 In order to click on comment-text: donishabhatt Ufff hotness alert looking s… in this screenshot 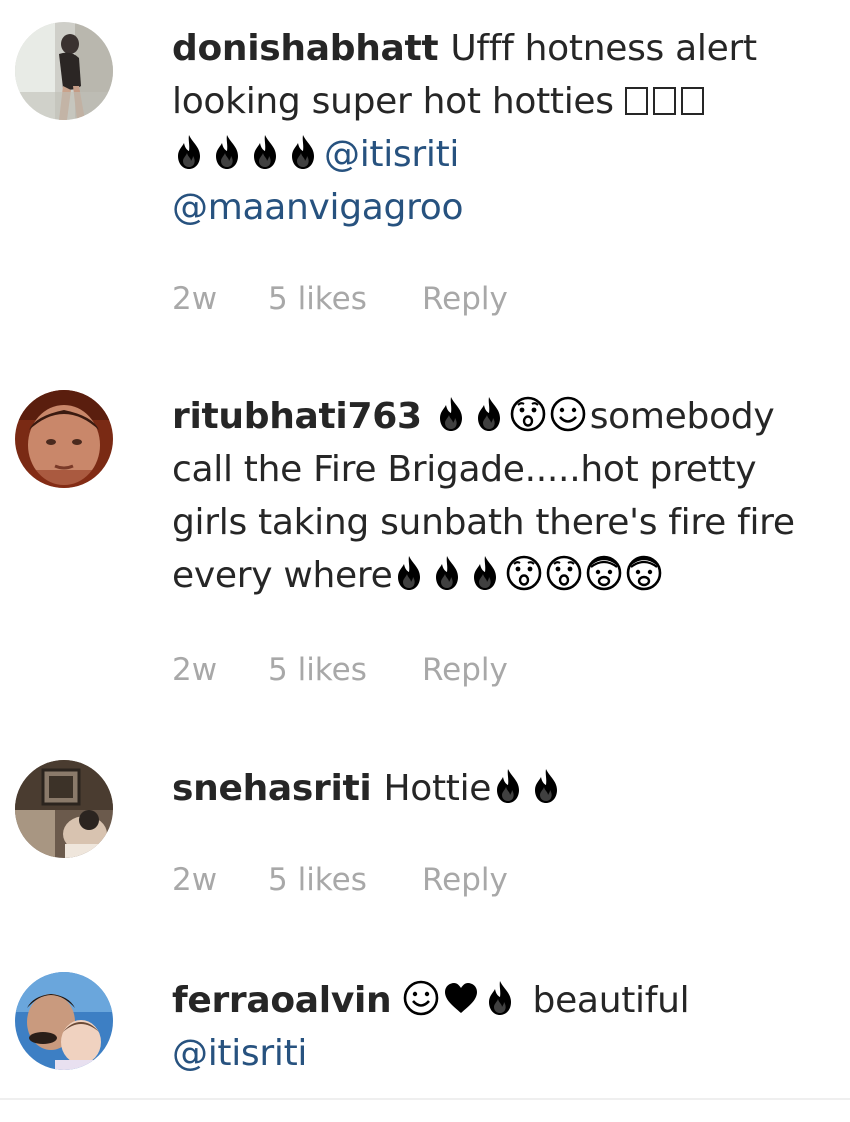, I will do `click(492, 128)`.